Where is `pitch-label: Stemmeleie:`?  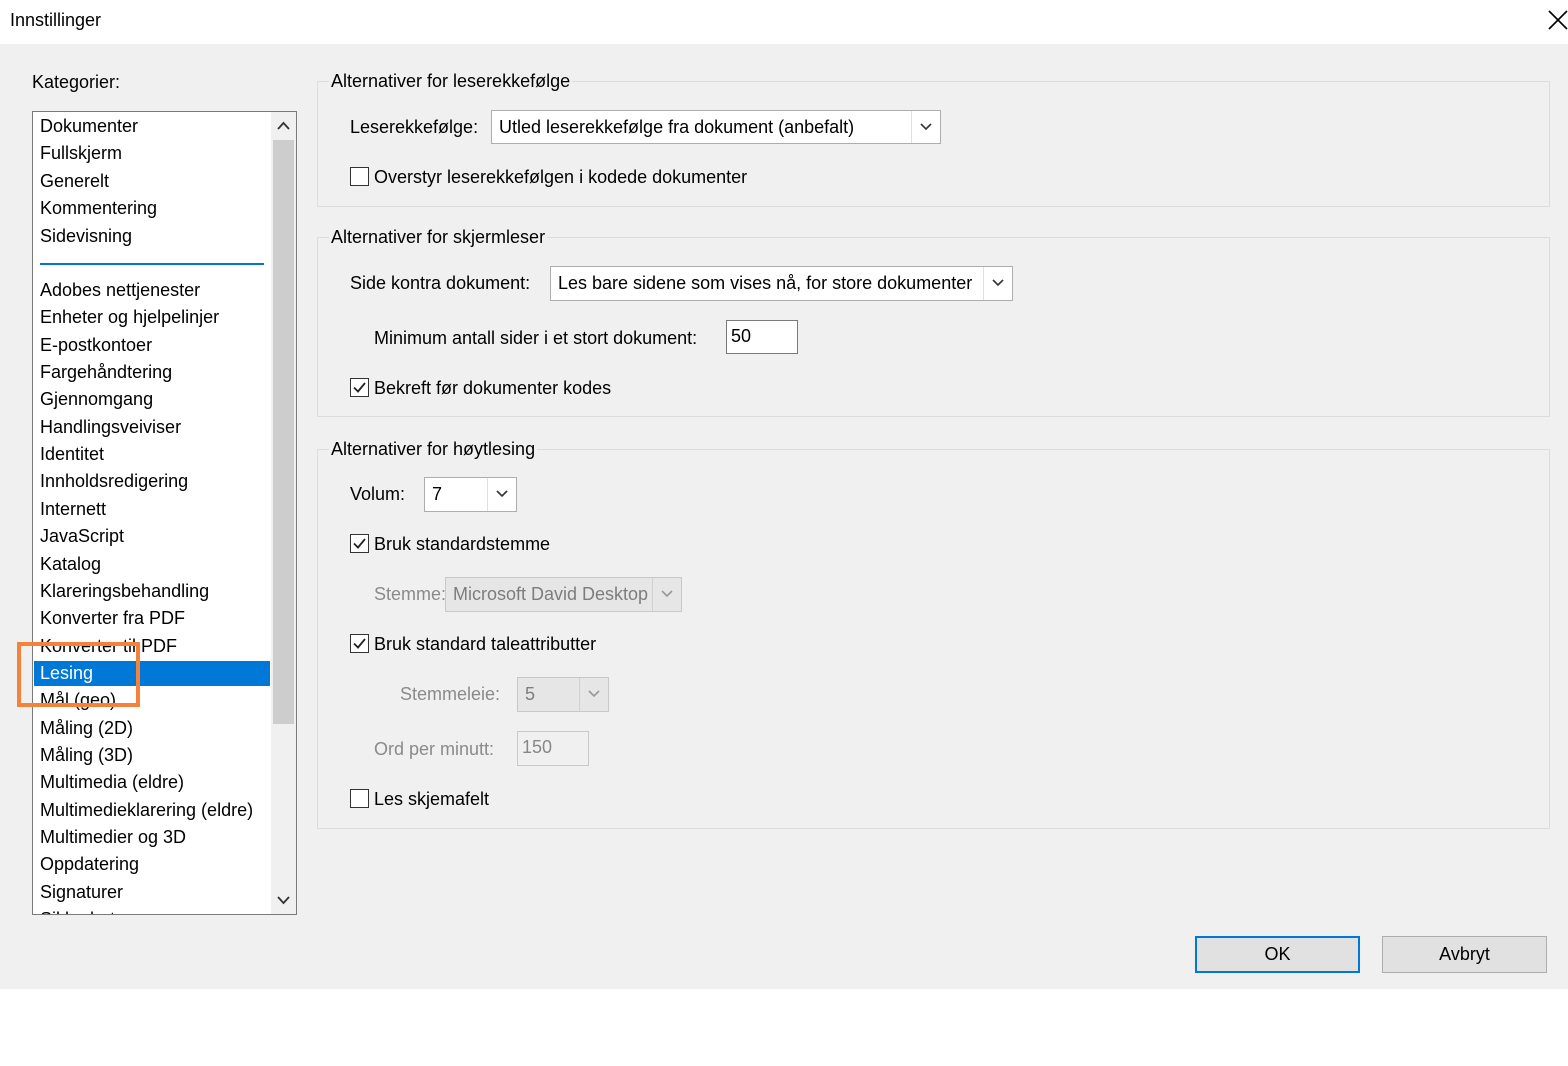 pitch-label: Stemmeleie: is located at coordinates (450, 694).